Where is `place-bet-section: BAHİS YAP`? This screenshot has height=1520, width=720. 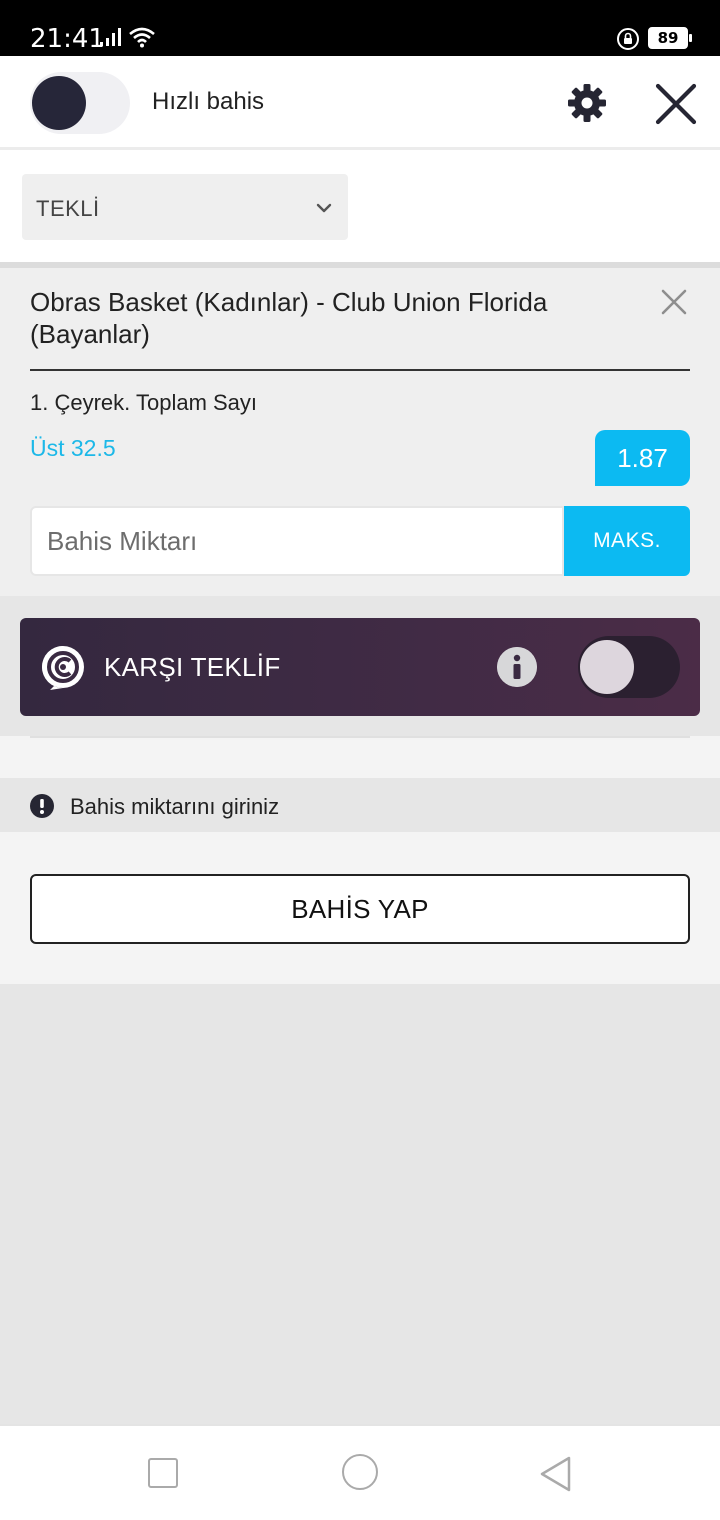
place-bet-section: BAHİS YAP is located at coordinates (360, 908).